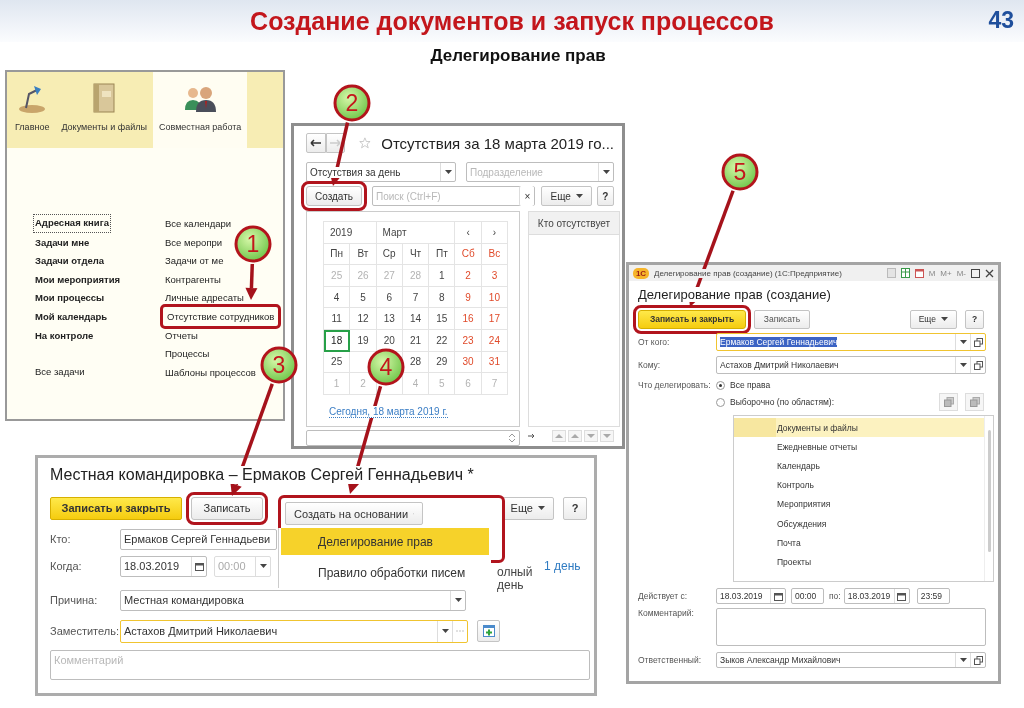  What do you see at coordinates (416, 233) in the screenshot?
I see `month-select: Март` at bounding box center [416, 233].